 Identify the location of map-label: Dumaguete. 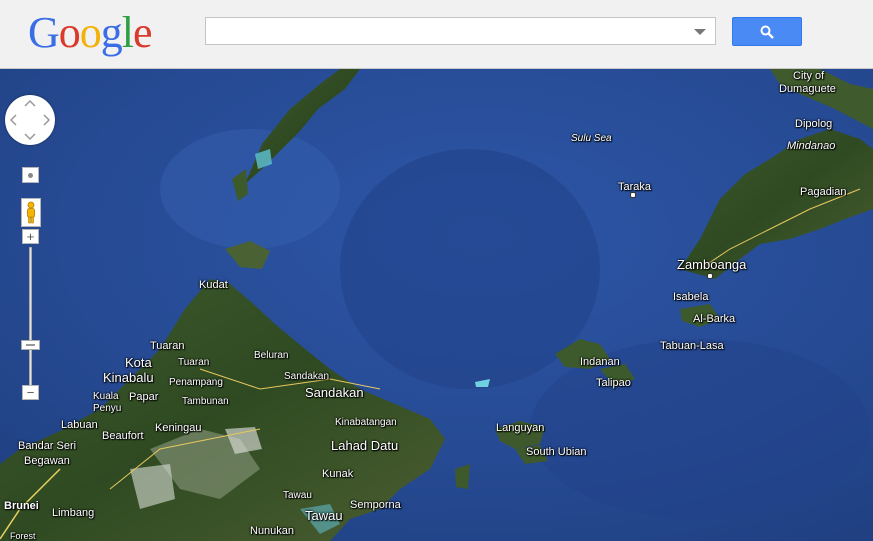
(807, 89).